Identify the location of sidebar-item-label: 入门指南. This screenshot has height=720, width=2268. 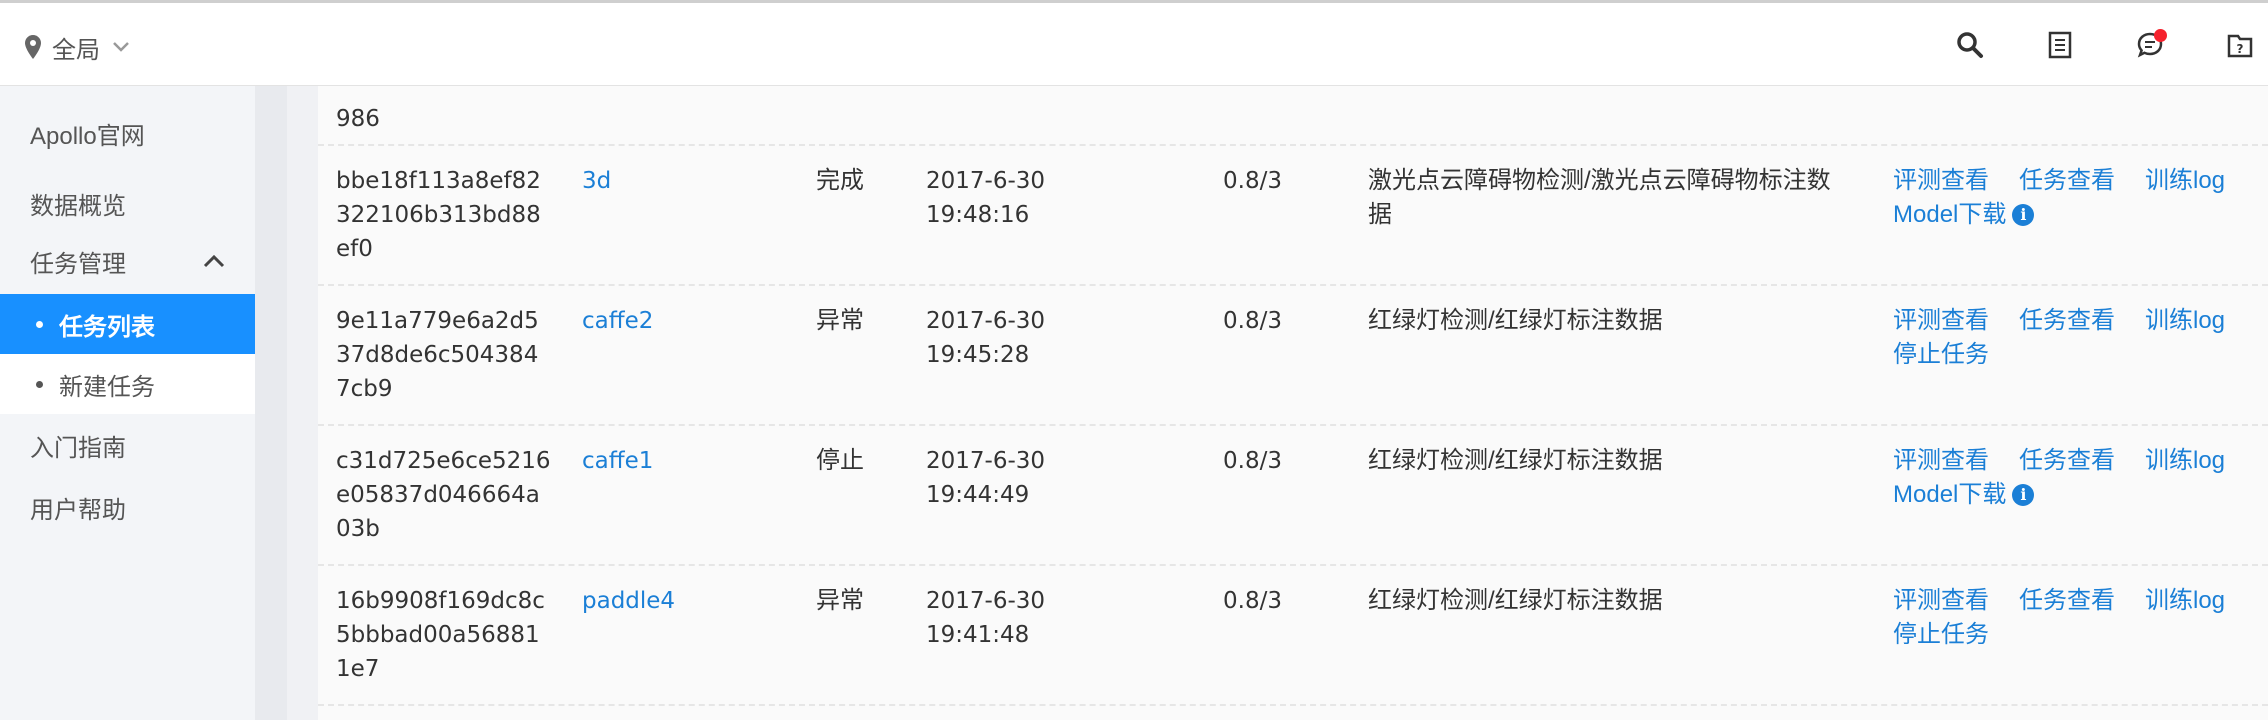
(78, 448).